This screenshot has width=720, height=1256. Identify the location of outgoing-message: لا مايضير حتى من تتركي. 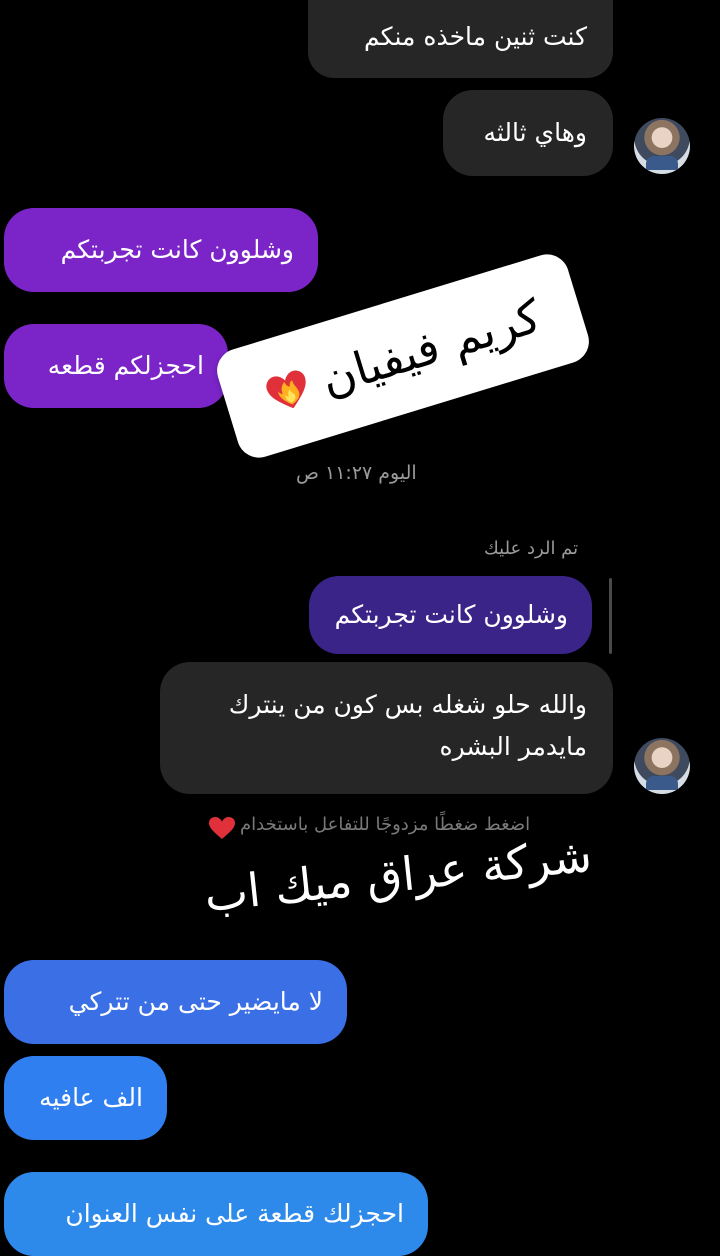
(175, 1002).